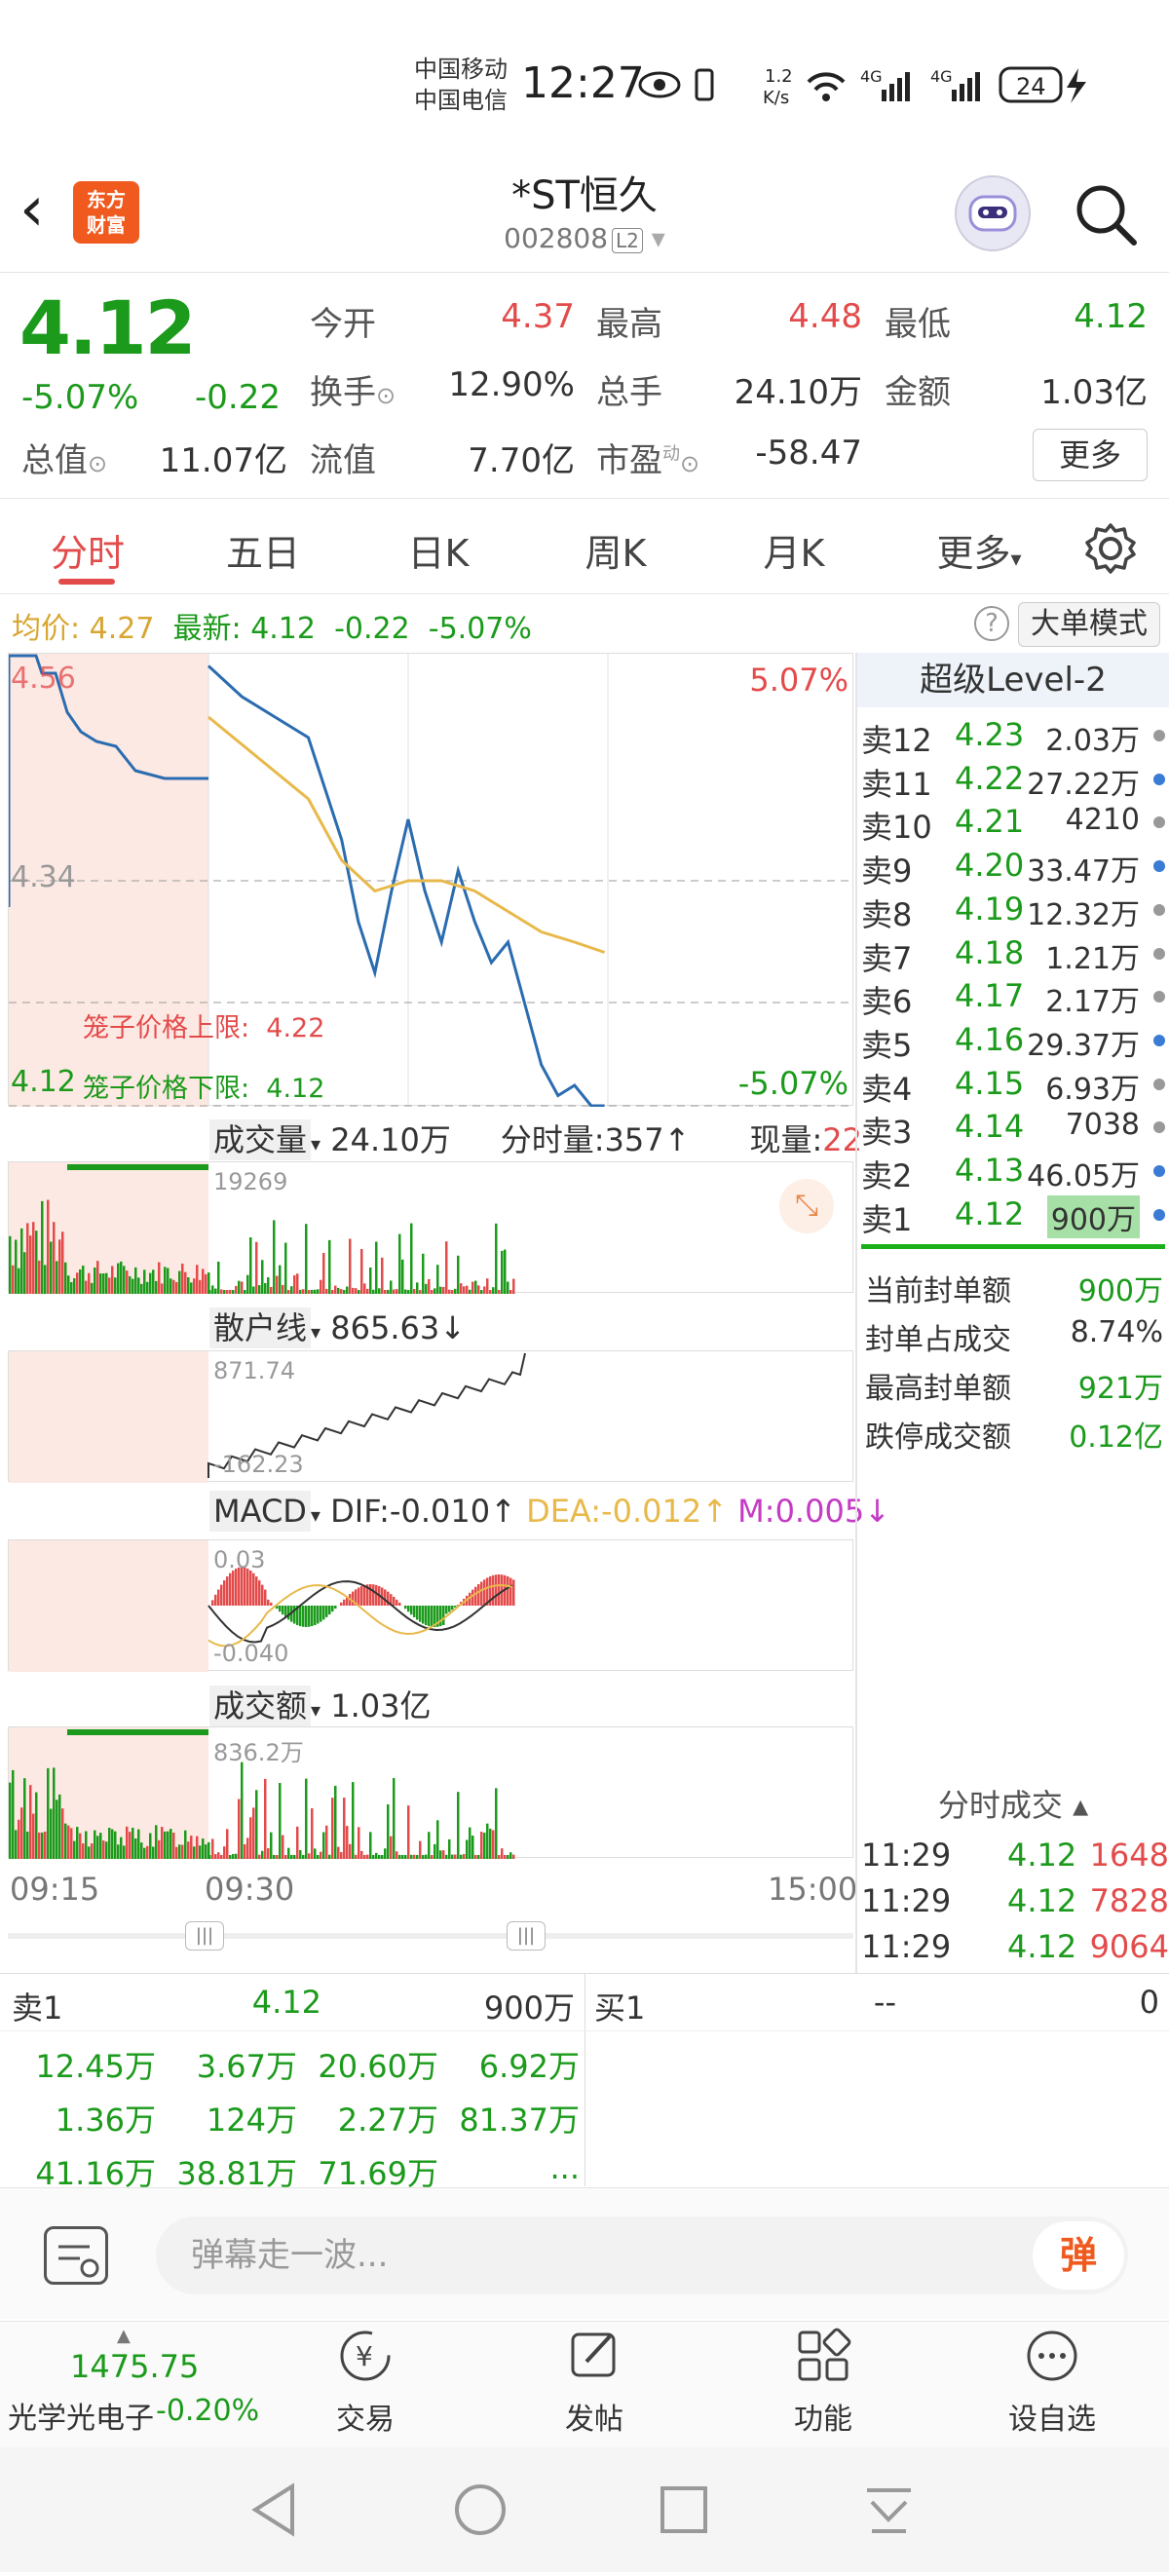 The width and height of the screenshot is (1169, 2576). What do you see at coordinates (979, 550) in the screenshot?
I see `tab-more: 更多▾` at bounding box center [979, 550].